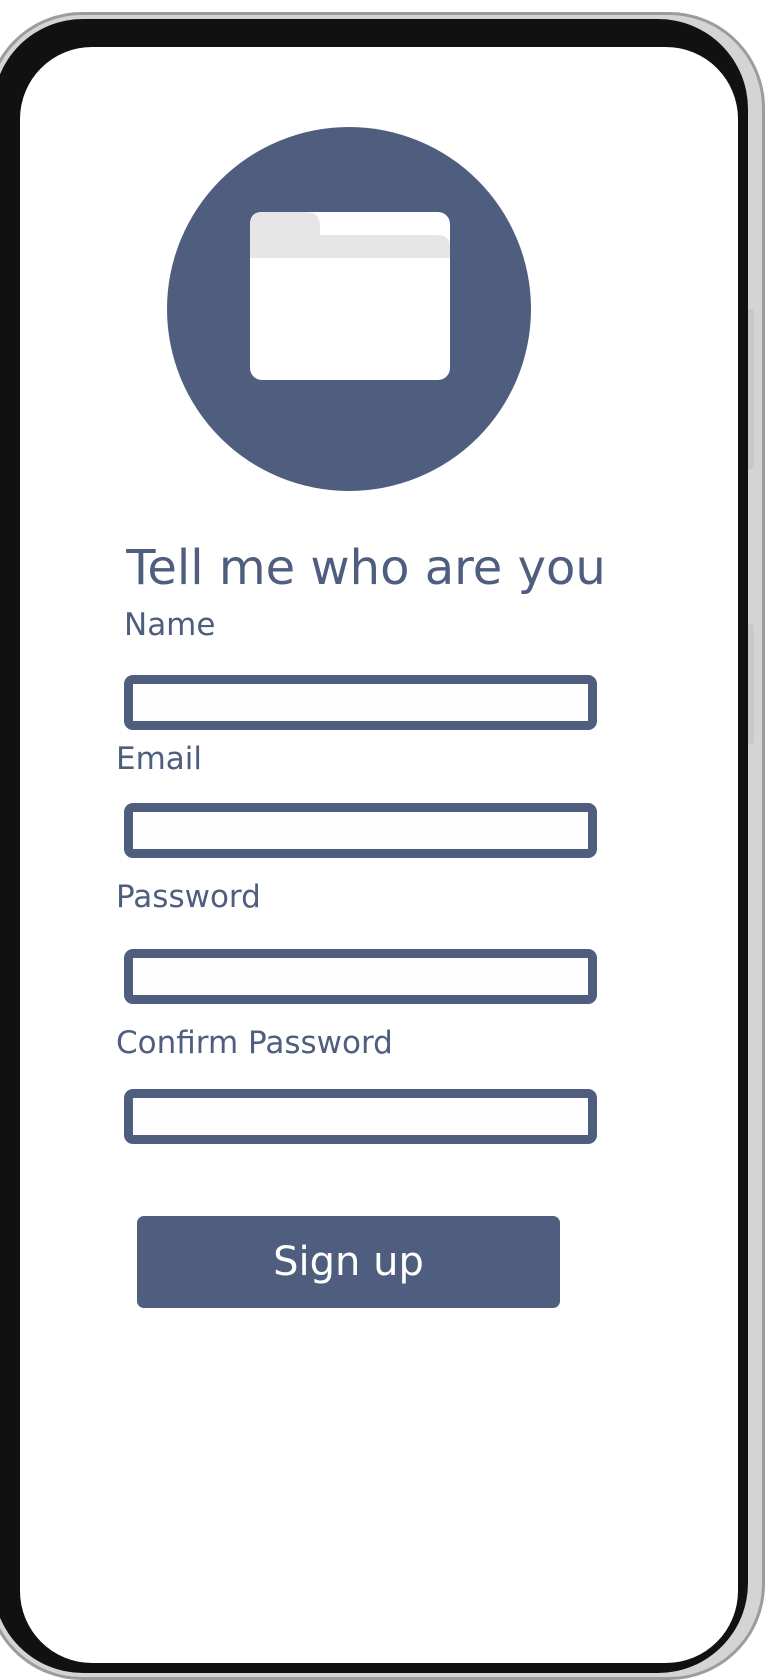 The width and height of the screenshot is (766, 1680). Describe the element at coordinates (170, 625) in the screenshot. I see `name-label: Name` at that location.